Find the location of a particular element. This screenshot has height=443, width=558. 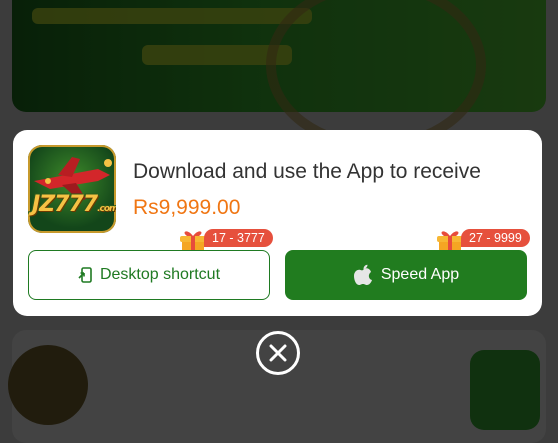

desktop-shortcut-label: Desktop shortcut is located at coordinates (160, 274).